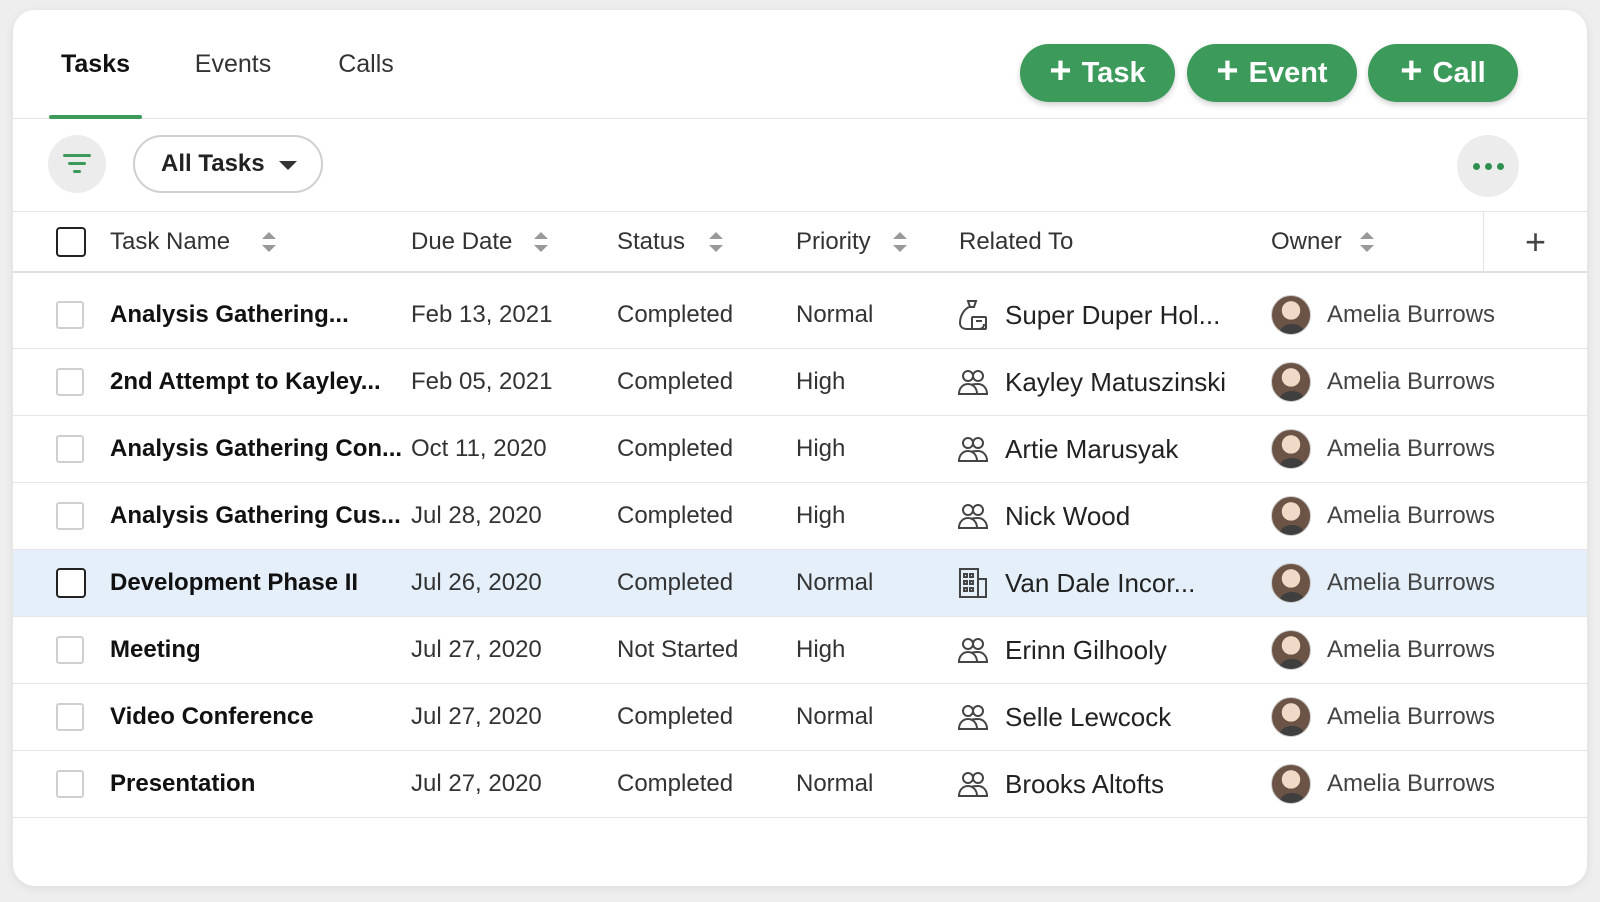 The width and height of the screenshot is (1600, 902). Describe the element at coordinates (233, 64) in the screenshot. I see `tab-events: Events` at that location.